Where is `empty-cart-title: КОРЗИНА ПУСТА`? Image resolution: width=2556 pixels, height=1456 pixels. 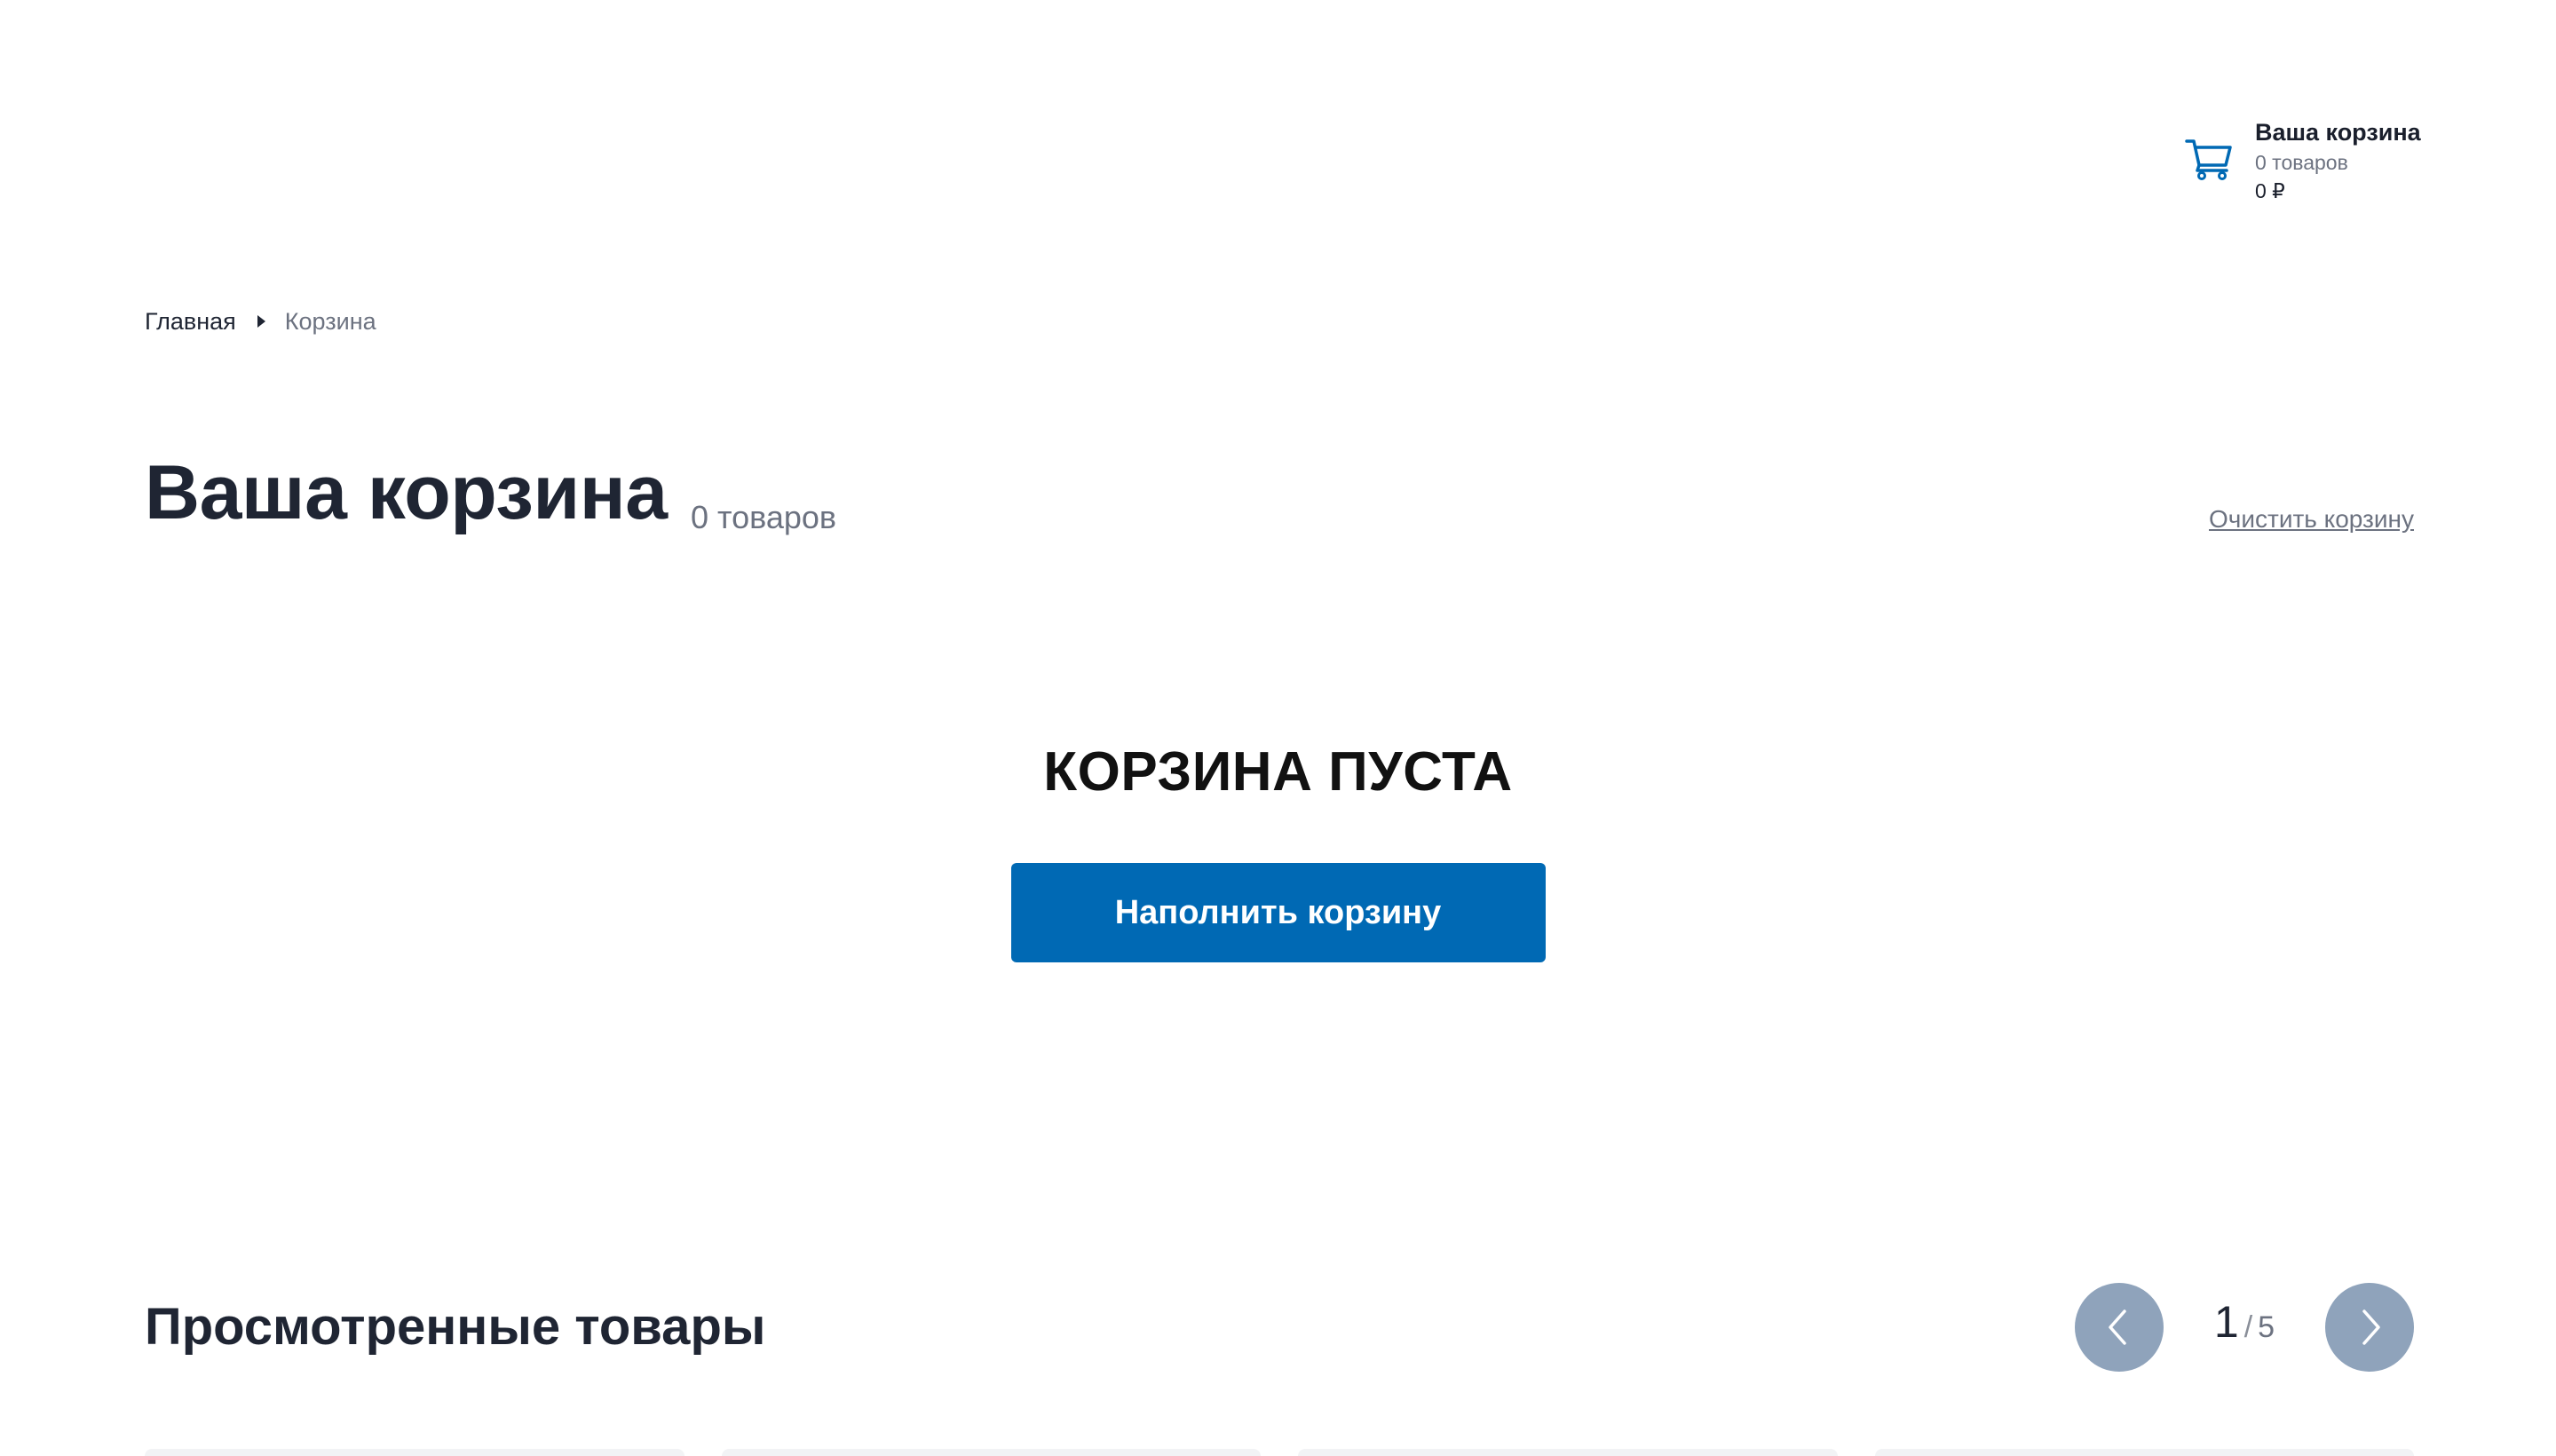 empty-cart-title: КОРЗИНА ПУСТА is located at coordinates (1278, 772).